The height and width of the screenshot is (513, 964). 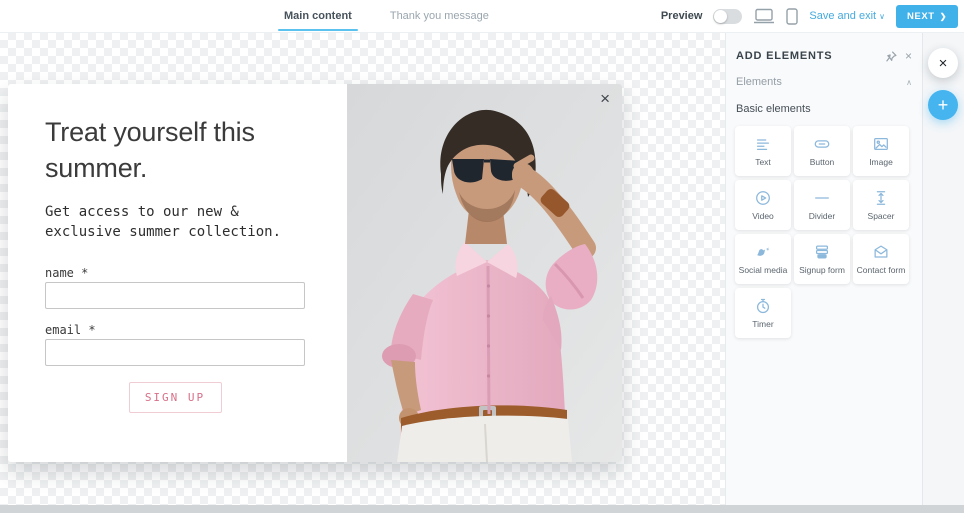 I want to click on chevron-down-icon: ∨, so click(x=882, y=16).